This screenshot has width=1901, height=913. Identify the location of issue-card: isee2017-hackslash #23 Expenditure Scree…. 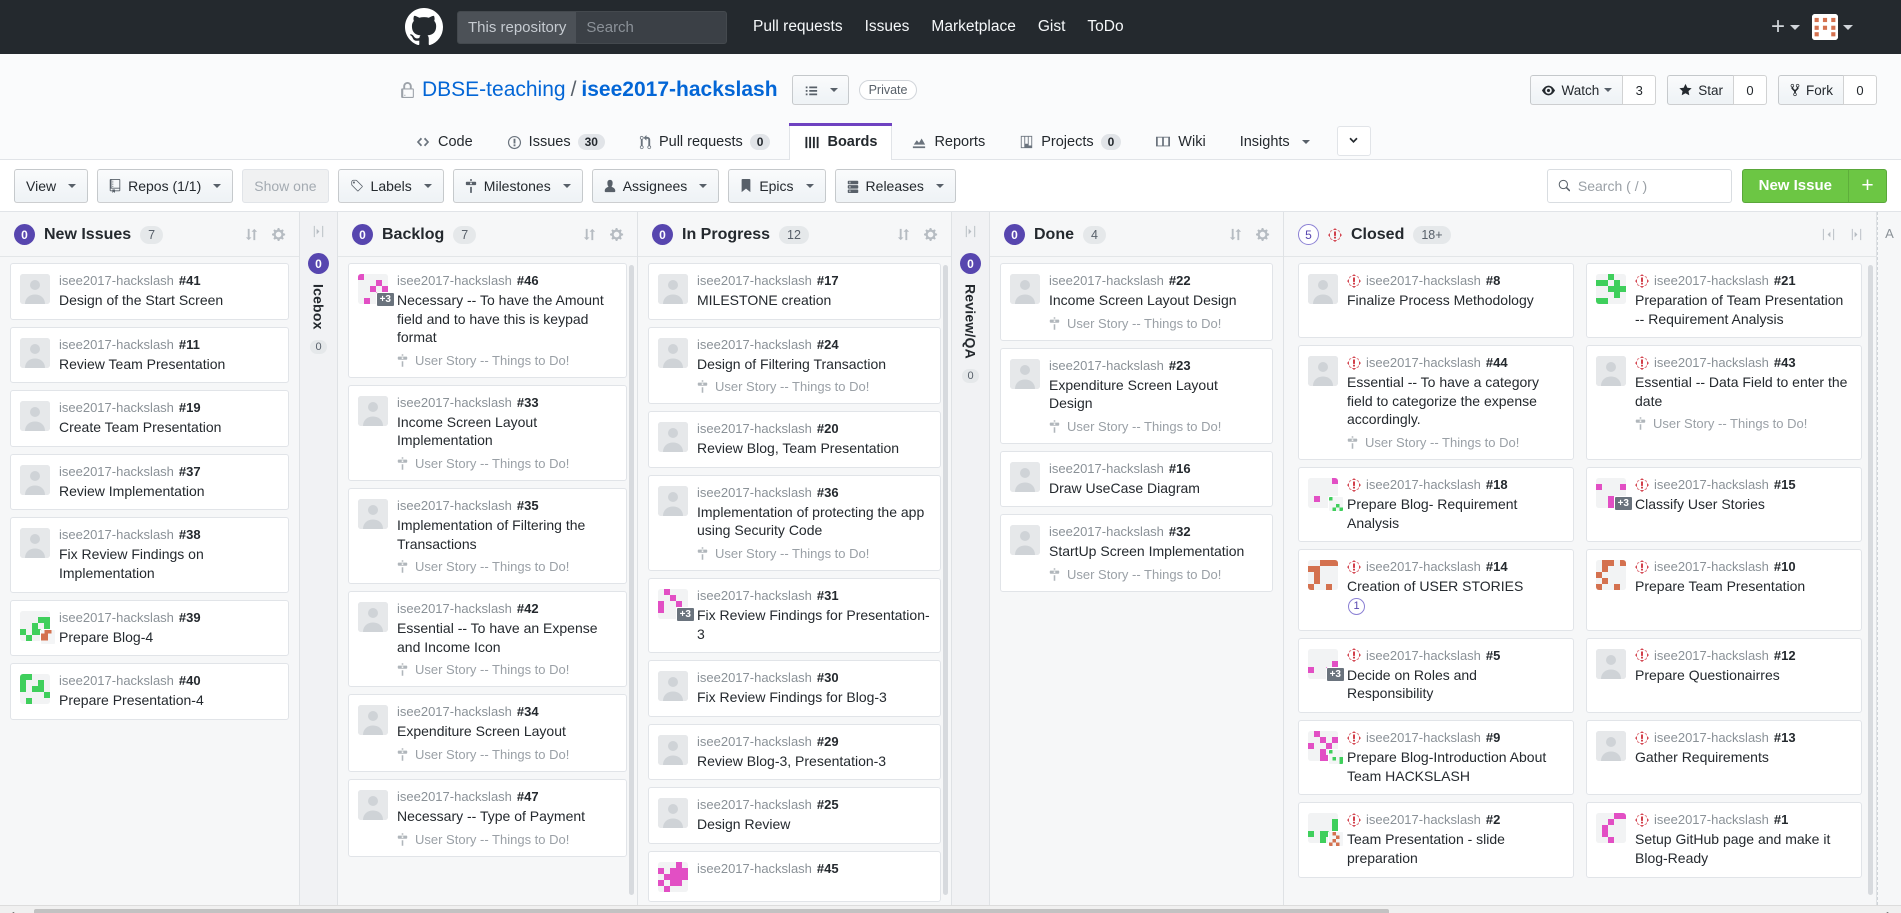
(1136, 395).